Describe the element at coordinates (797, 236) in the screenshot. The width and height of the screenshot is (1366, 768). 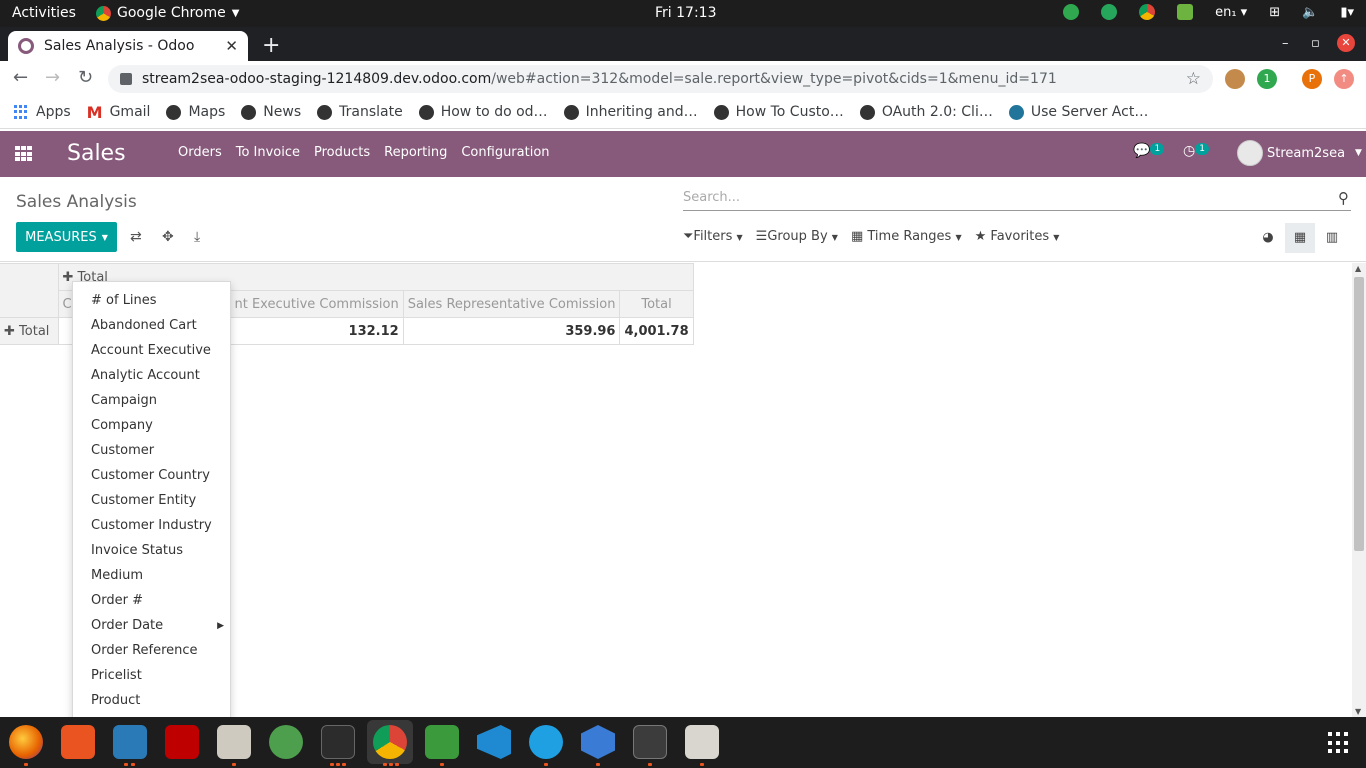
I see `group-by-menu: ☰Group By ▼` at that location.